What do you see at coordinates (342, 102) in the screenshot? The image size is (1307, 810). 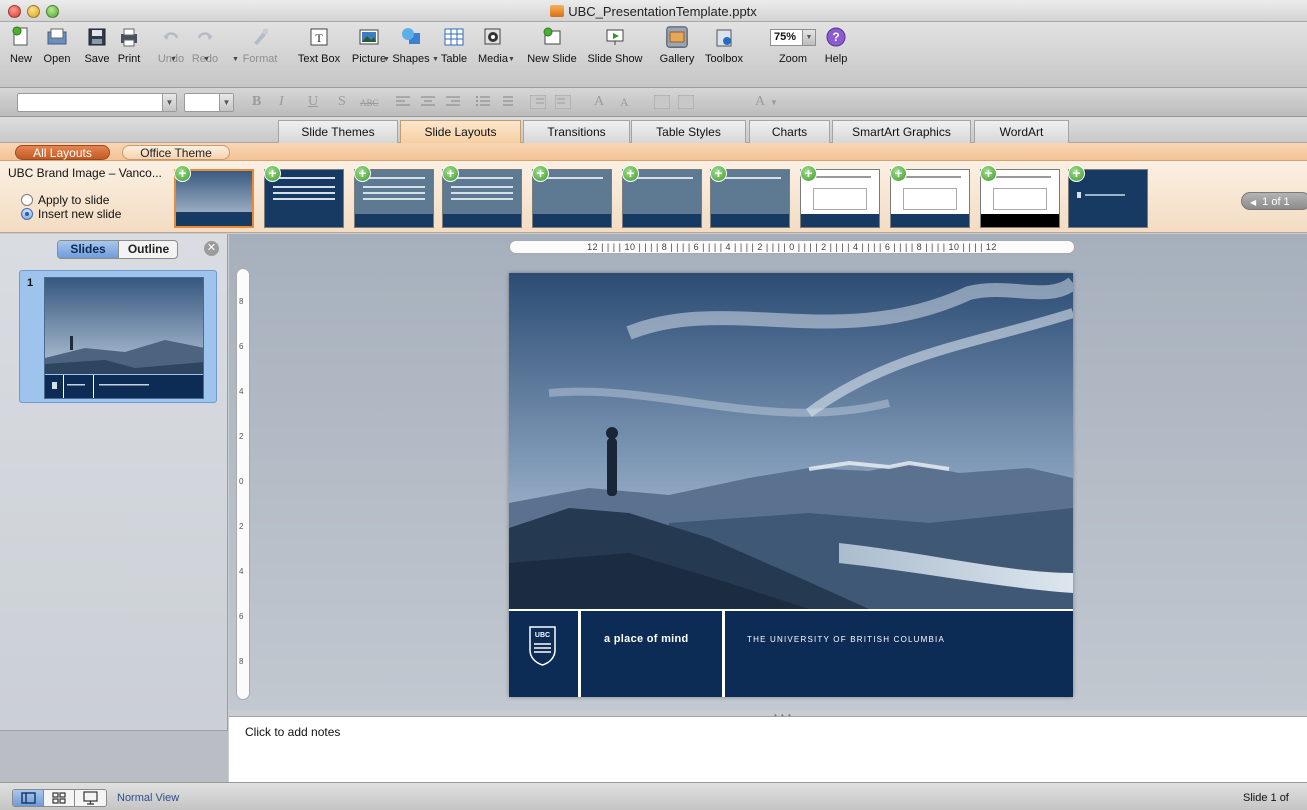 I see `shadow-icon: S` at bounding box center [342, 102].